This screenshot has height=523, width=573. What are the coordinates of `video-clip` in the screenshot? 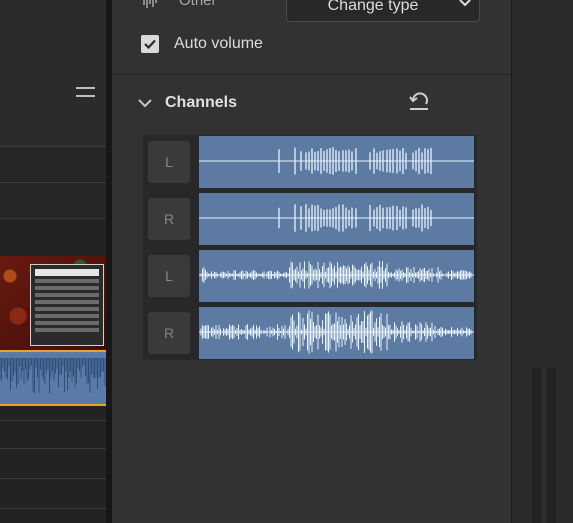 It's located at (53, 302).